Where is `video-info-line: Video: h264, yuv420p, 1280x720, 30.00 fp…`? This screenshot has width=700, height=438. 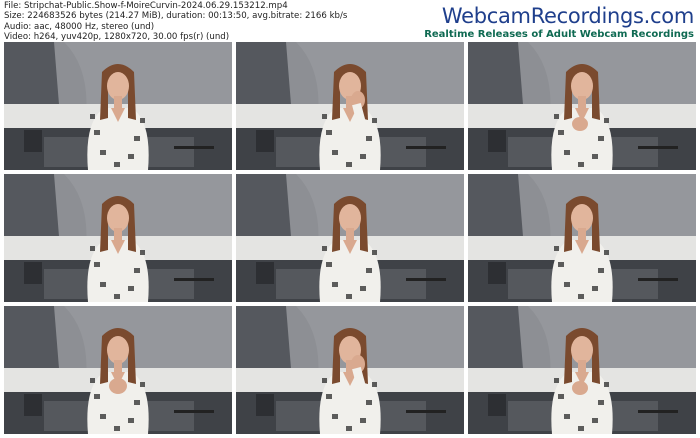
video-info-line: Video: h264, yuv420p, 1280x720, 30.00 fp… is located at coordinates (117, 36).